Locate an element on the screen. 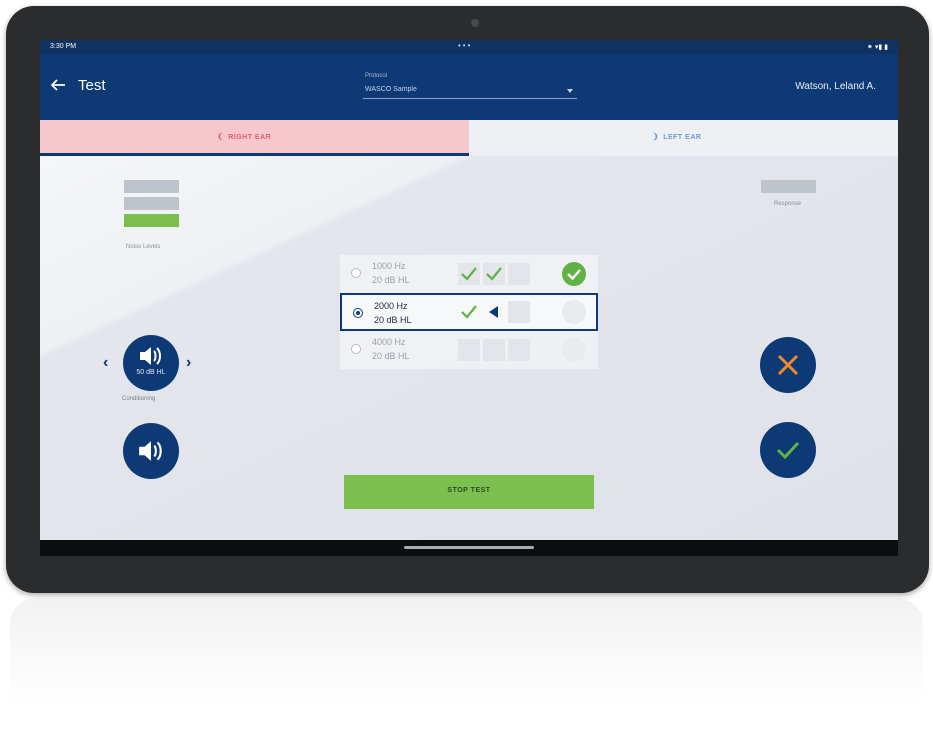  chevron-down-icon is located at coordinates (570, 91).